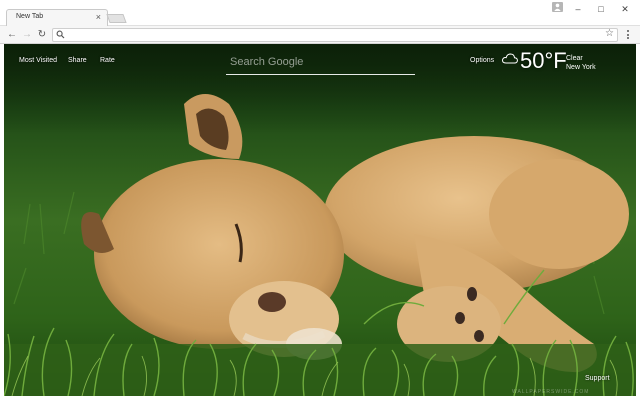  Describe the element at coordinates (510, 58) in the screenshot. I see `cloud-icon` at that location.